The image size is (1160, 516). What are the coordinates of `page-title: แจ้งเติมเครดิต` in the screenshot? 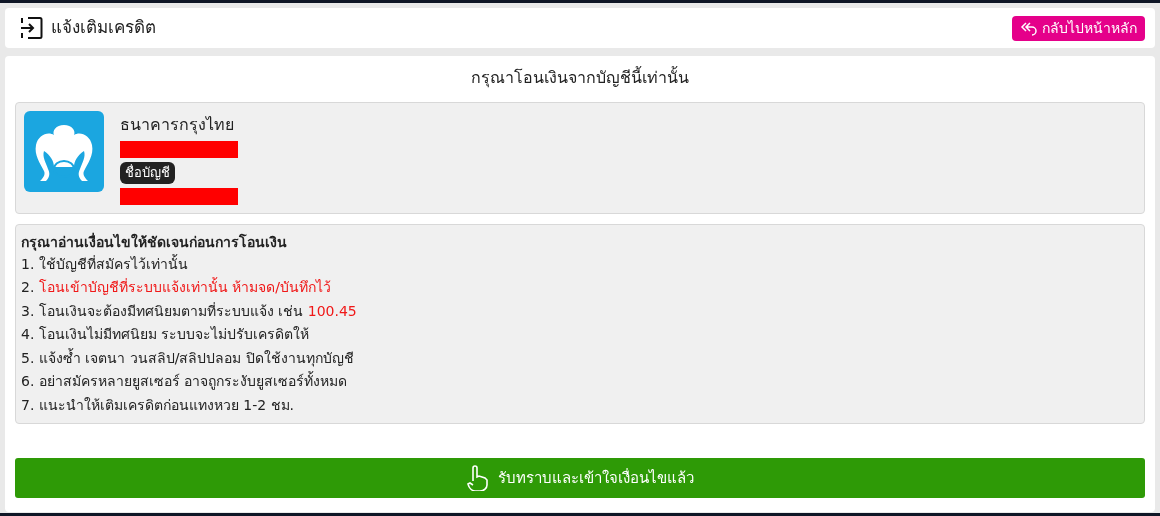 It's located at (103, 28).